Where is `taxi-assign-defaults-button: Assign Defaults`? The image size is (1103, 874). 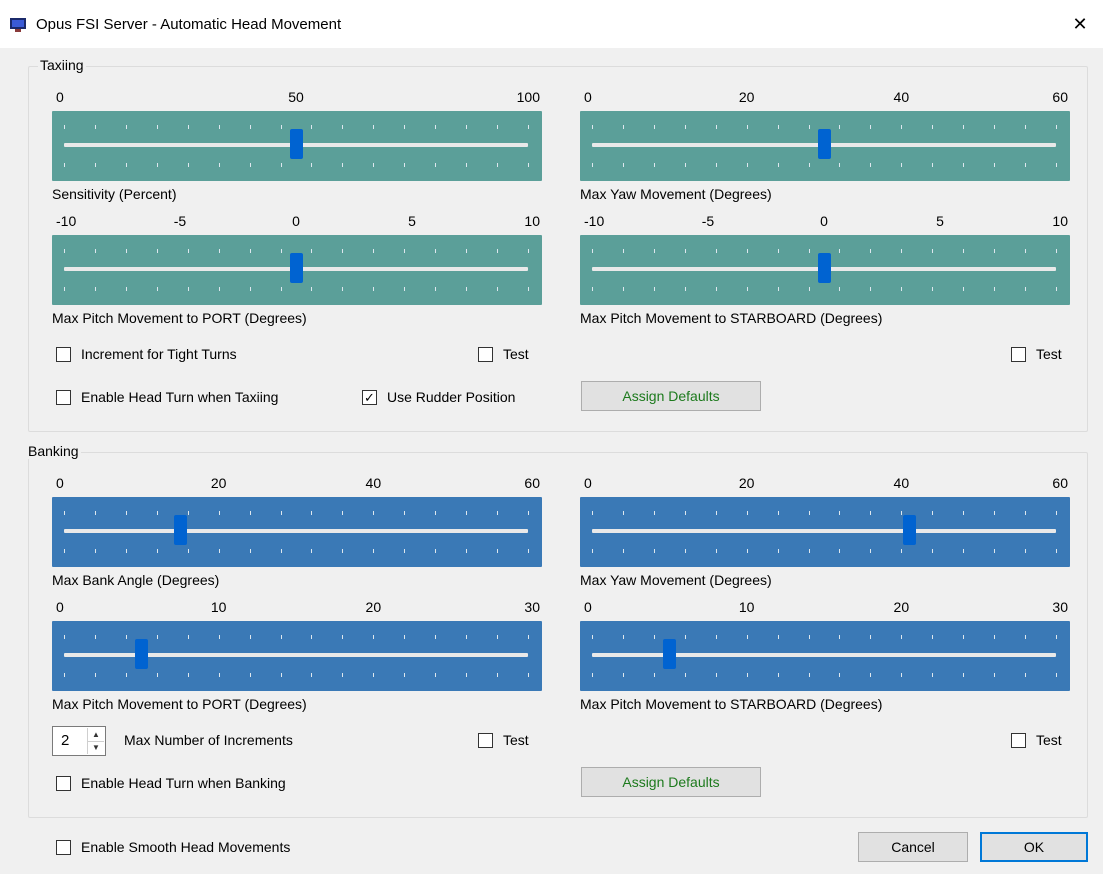
taxi-assign-defaults-button: Assign Defaults is located at coordinates (671, 396).